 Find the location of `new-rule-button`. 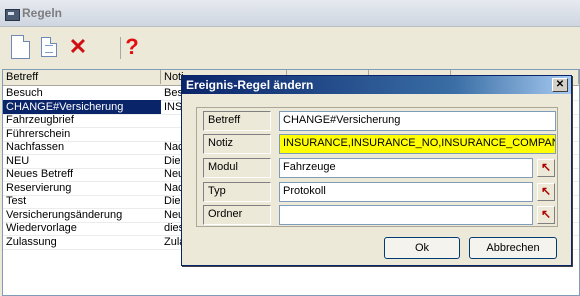

new-rule-button is located at coordinates (20, 47).